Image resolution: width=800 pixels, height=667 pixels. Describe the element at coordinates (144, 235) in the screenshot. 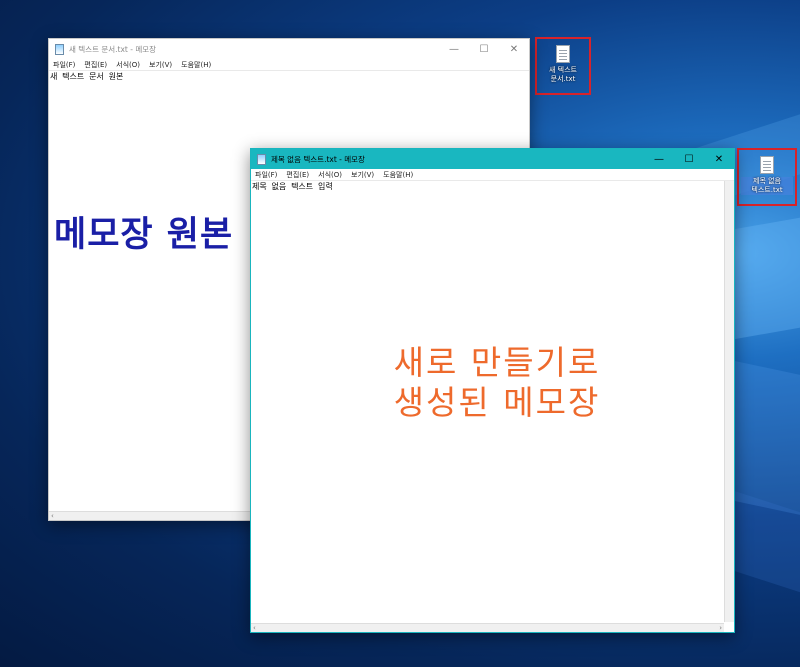

I see `annotation-original: 메모장 원본` at that location.